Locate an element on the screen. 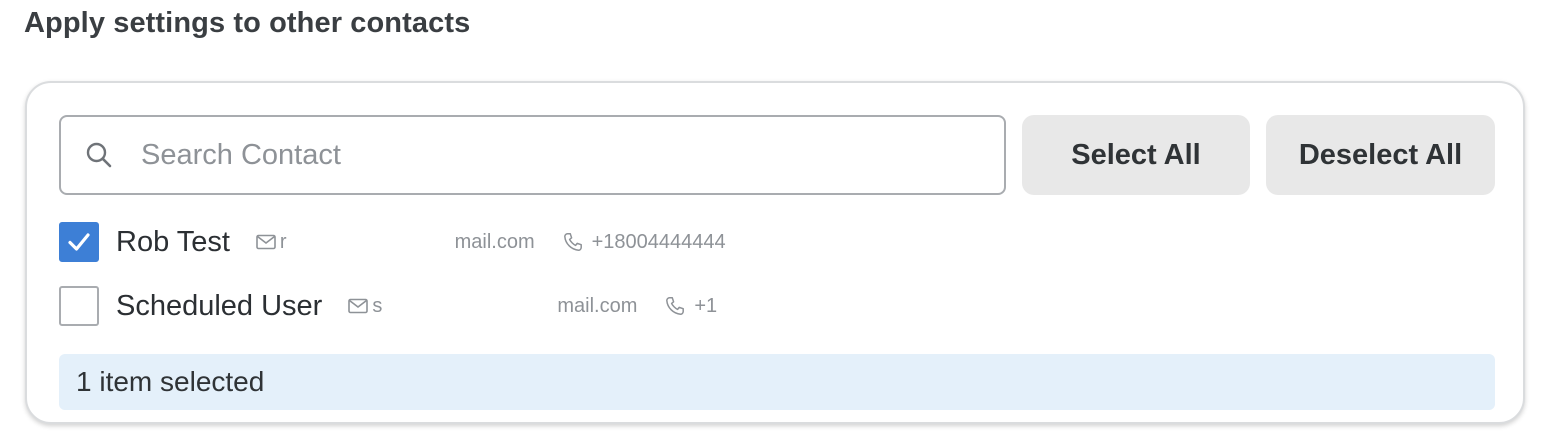  selection-status-bar: 1 item selected is located at coordinates (777, 382).